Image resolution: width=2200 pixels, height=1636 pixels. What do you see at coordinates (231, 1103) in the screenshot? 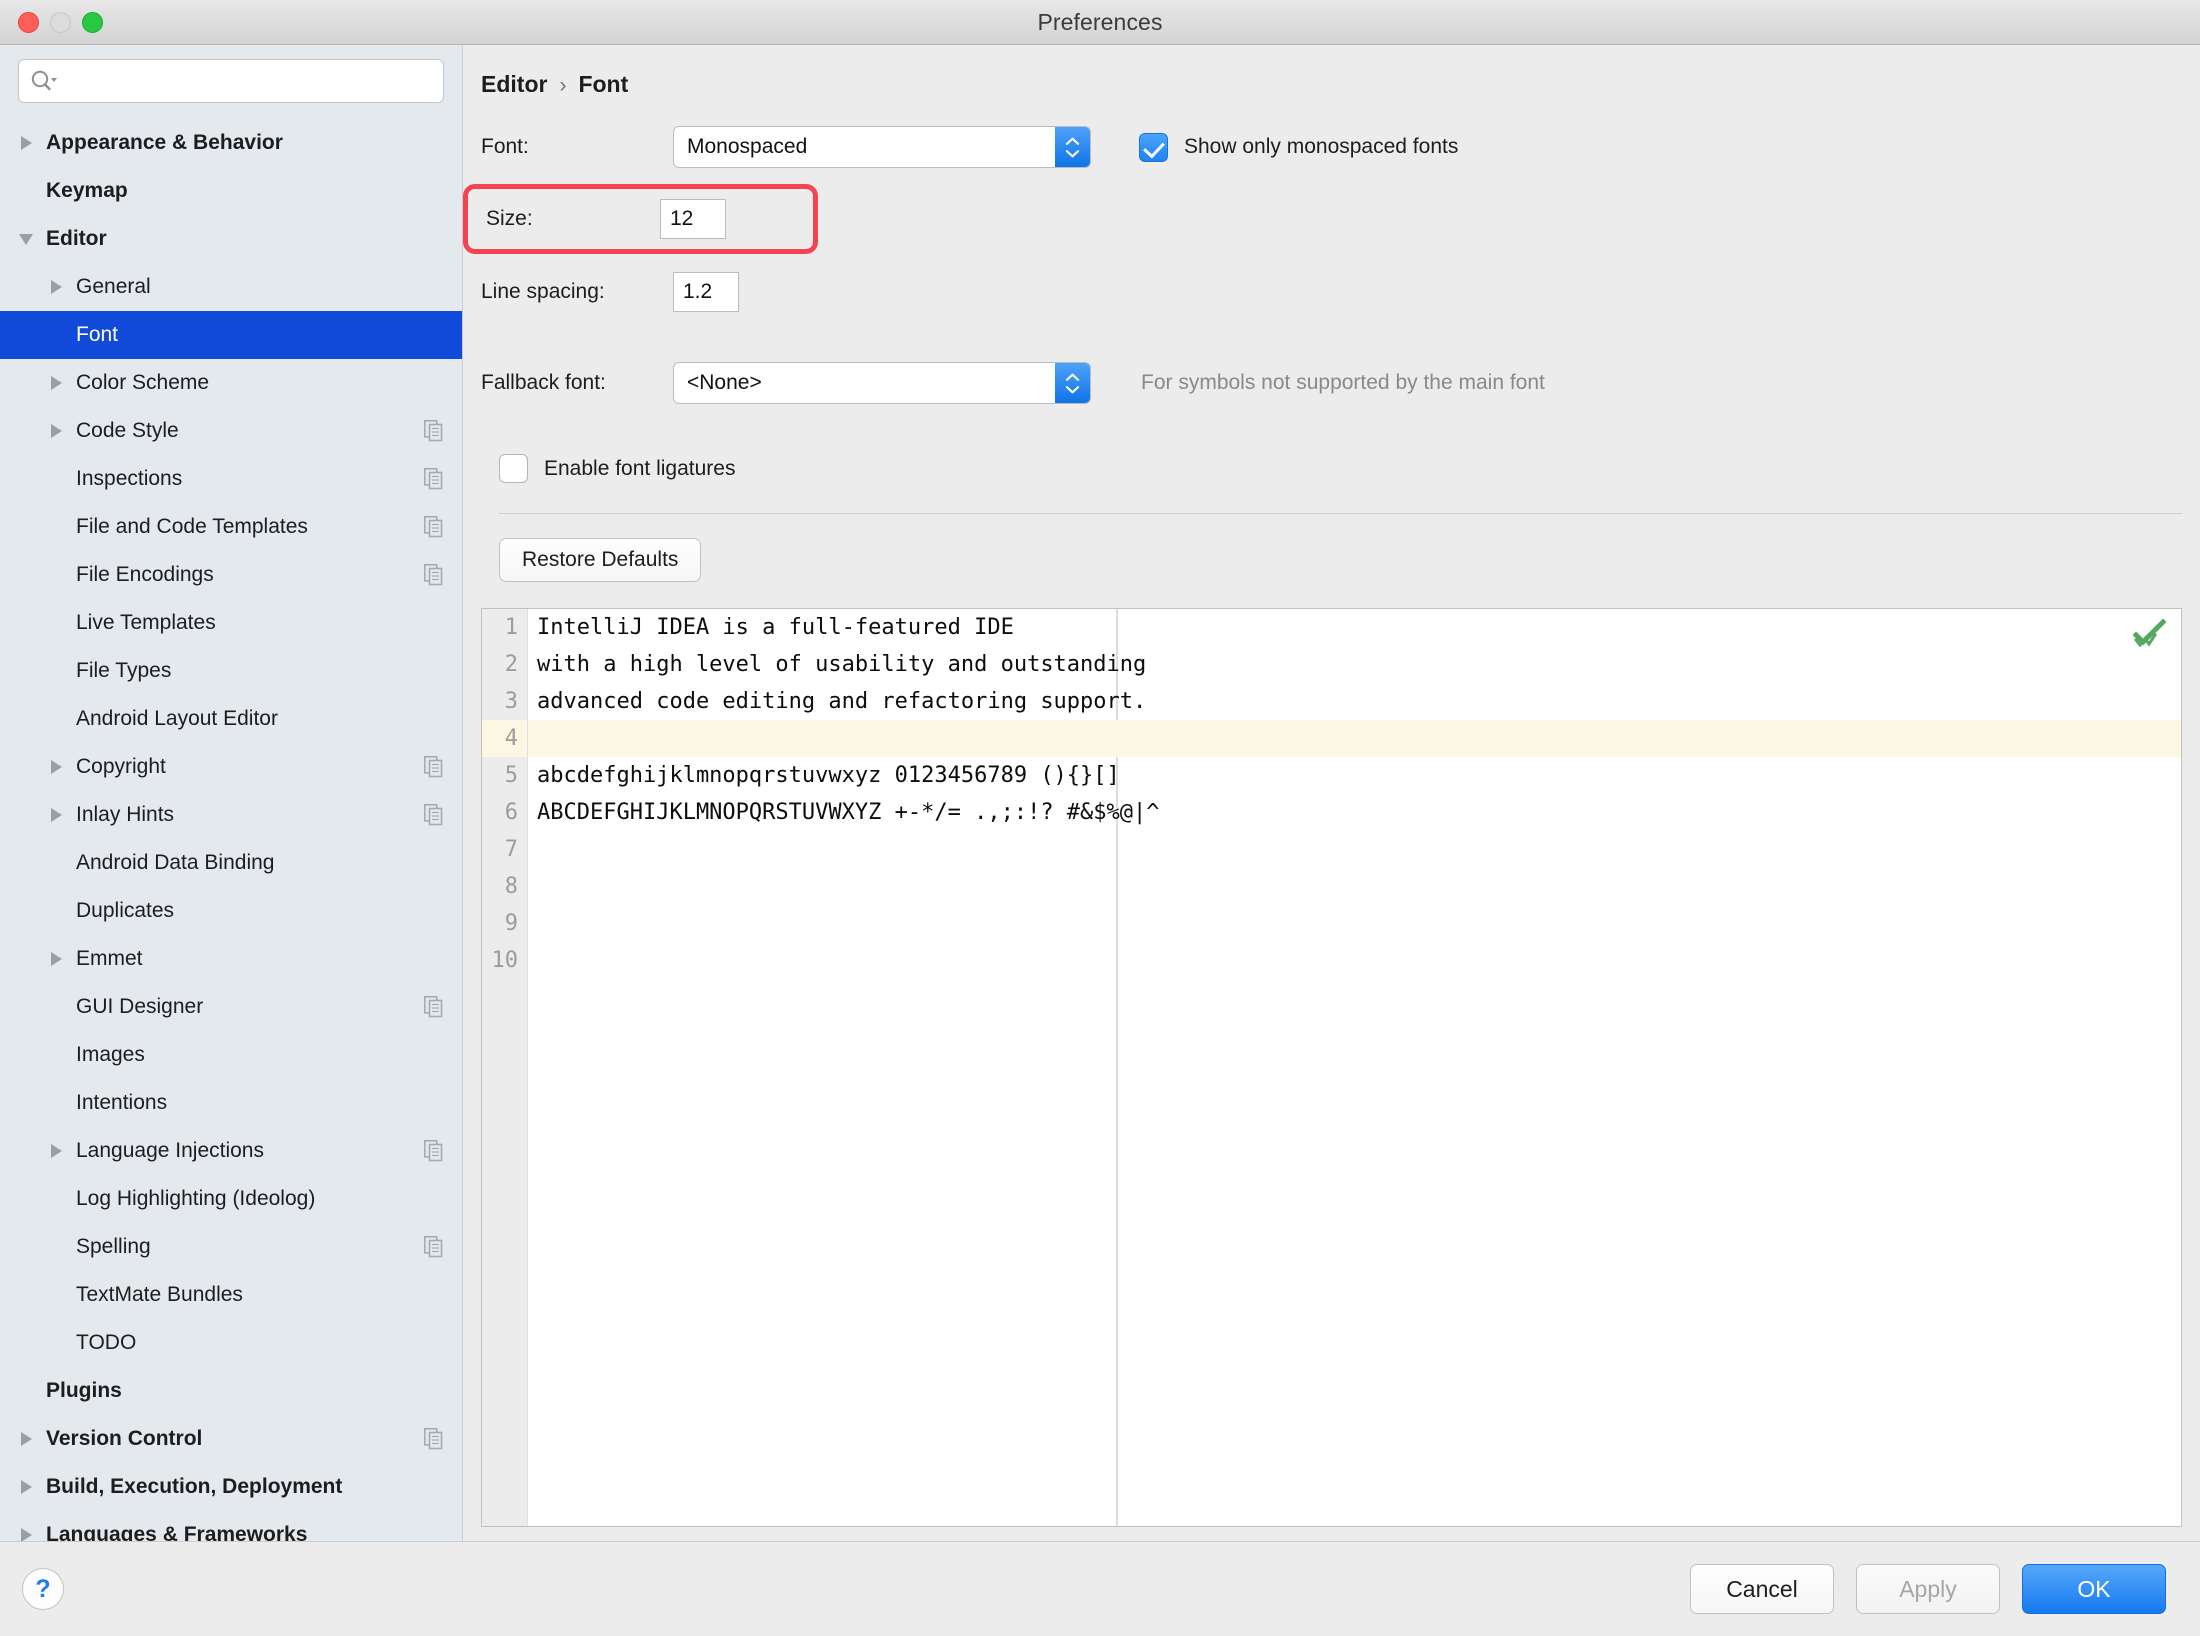
I see `sidebar-item-intentions: Intentions` at bounding box center [231, 1103].